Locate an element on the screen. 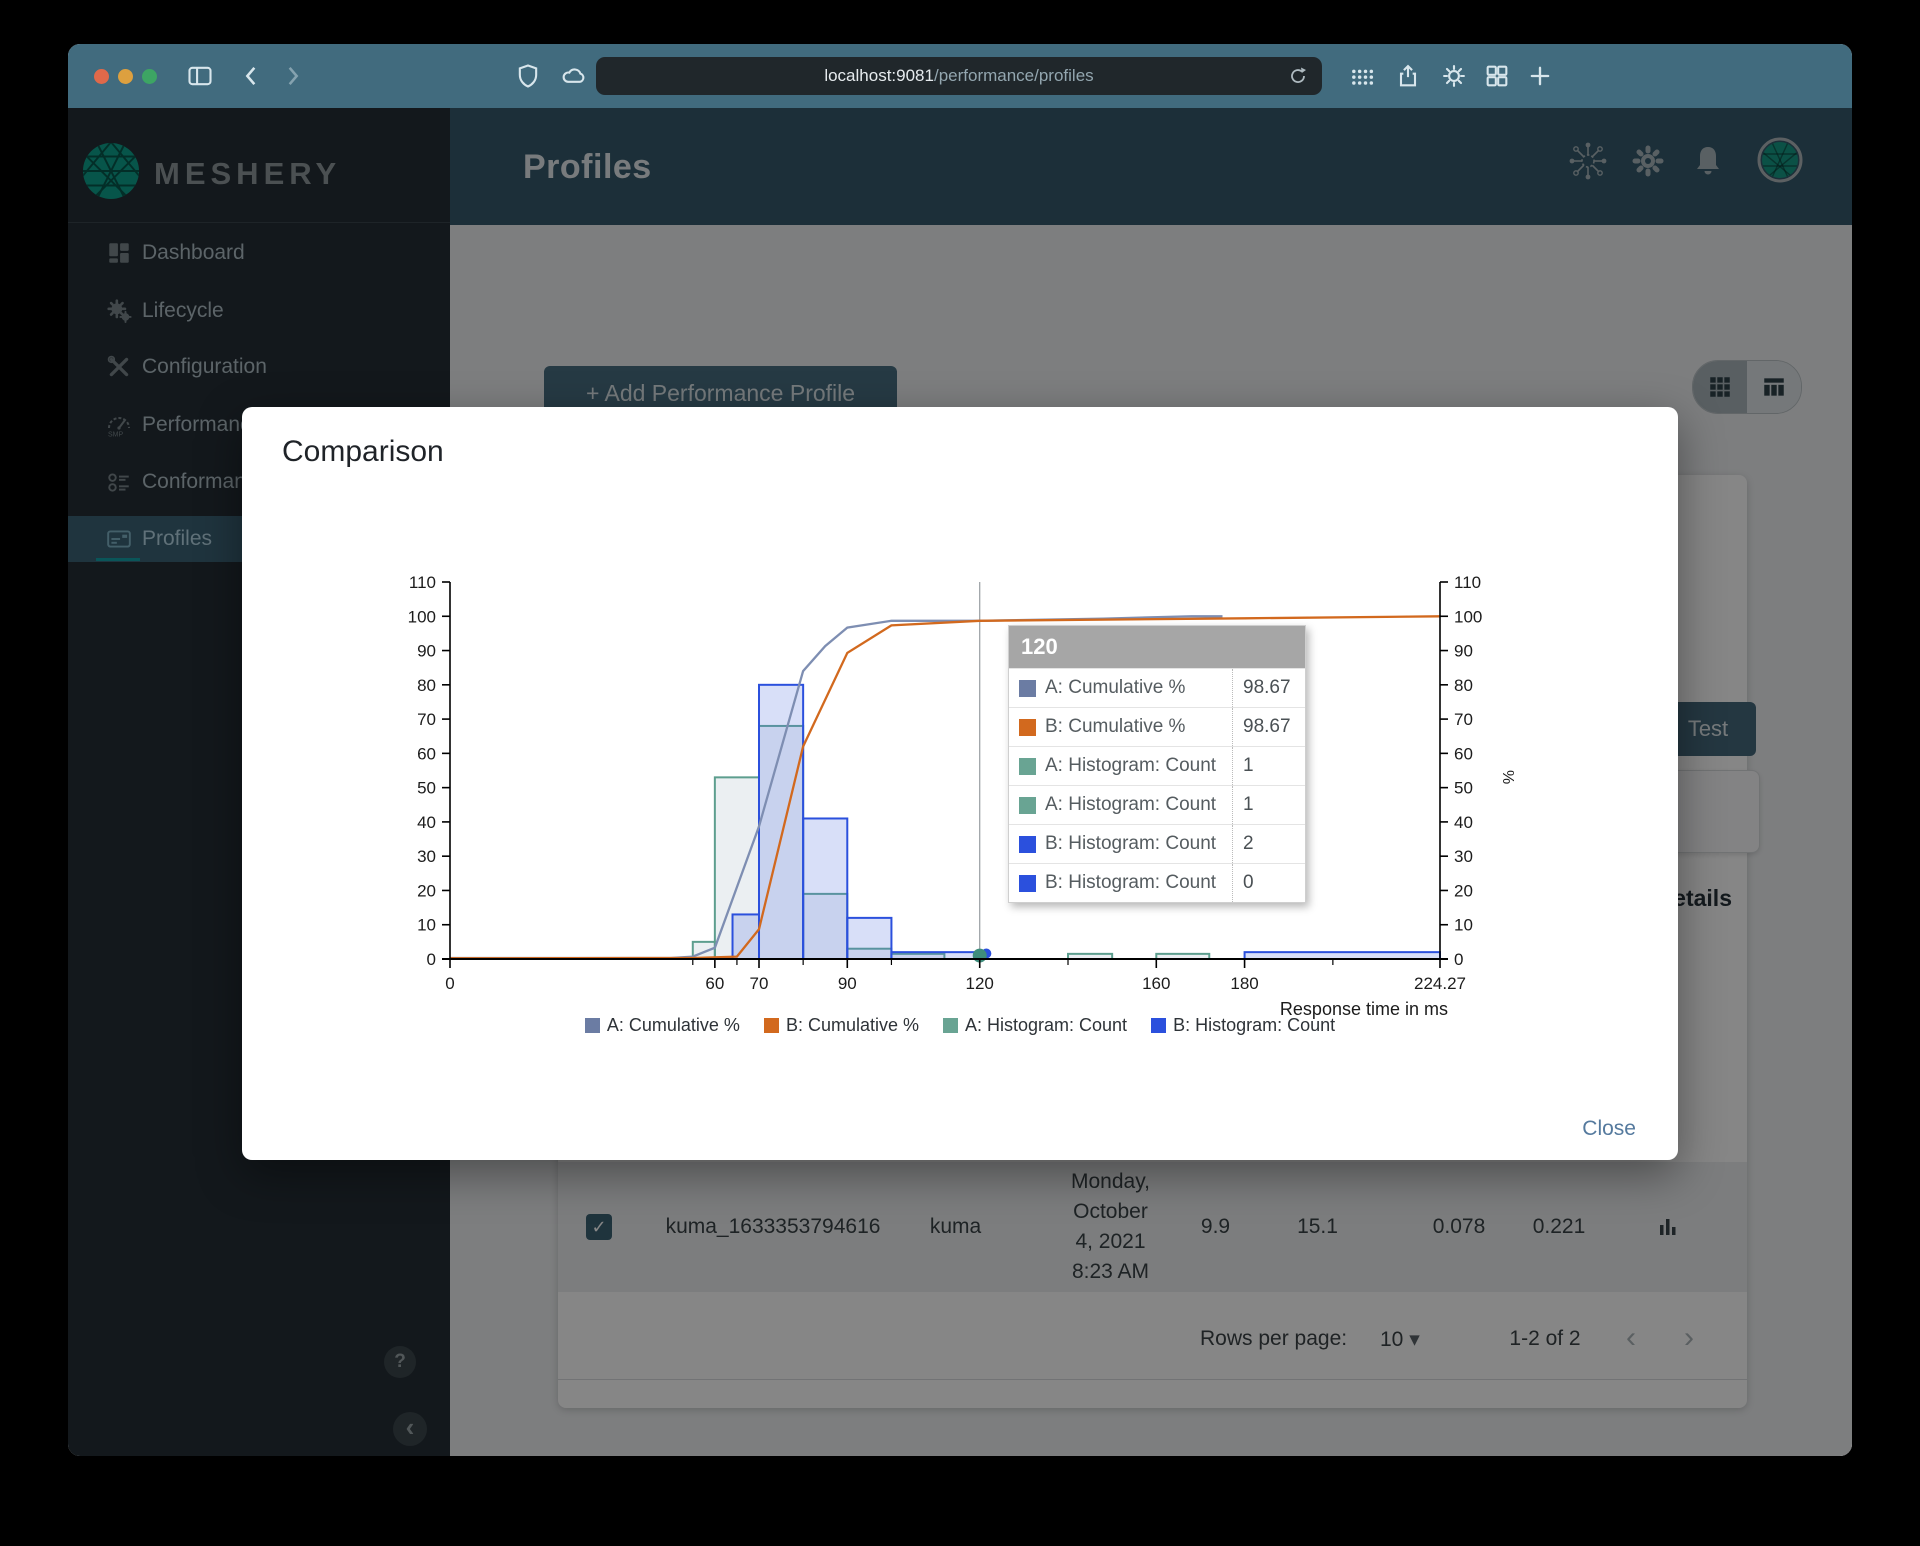  tooltip-row: B: Histogram: Count 0 is located at coordinates (1157, 882).